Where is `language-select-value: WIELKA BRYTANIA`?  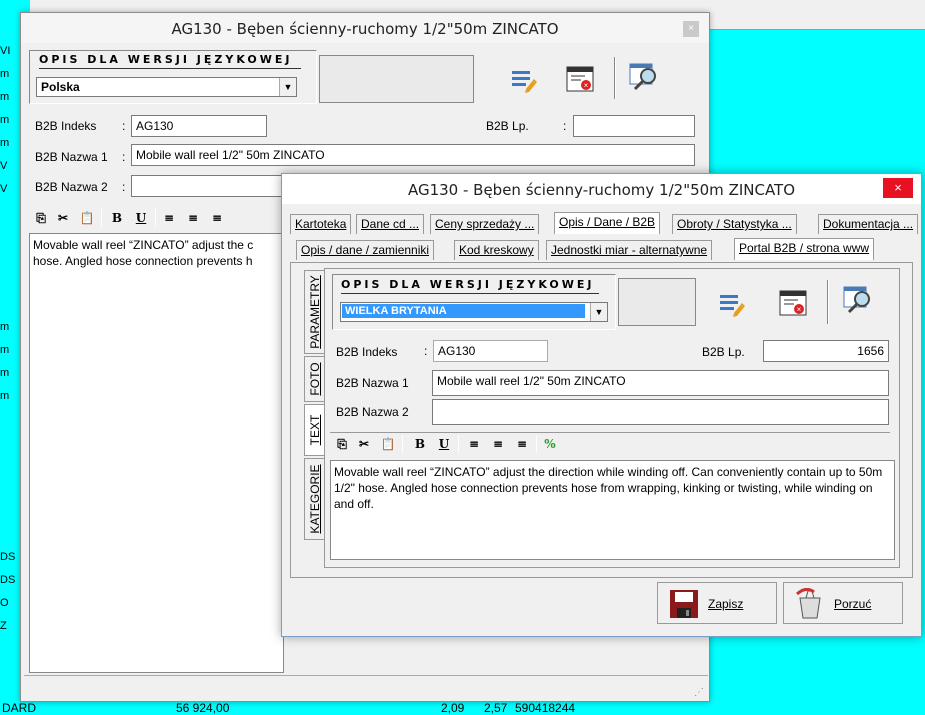 language-select-value: WIELKA BRYTANIA is located at coordinates (463, 311).